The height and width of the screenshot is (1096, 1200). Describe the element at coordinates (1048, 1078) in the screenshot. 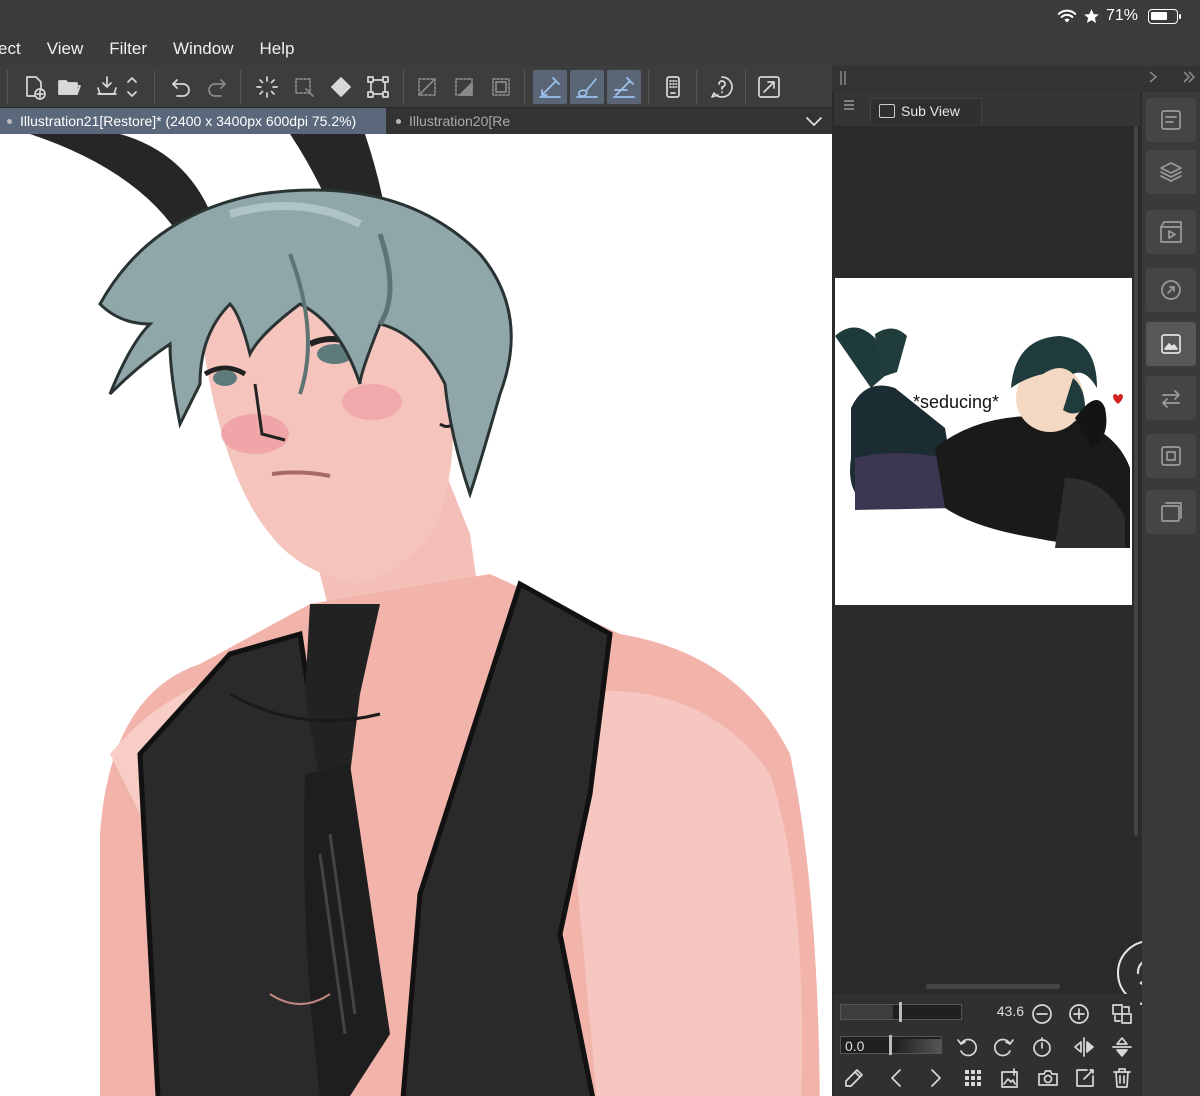

I see `camera-icon` at that location.